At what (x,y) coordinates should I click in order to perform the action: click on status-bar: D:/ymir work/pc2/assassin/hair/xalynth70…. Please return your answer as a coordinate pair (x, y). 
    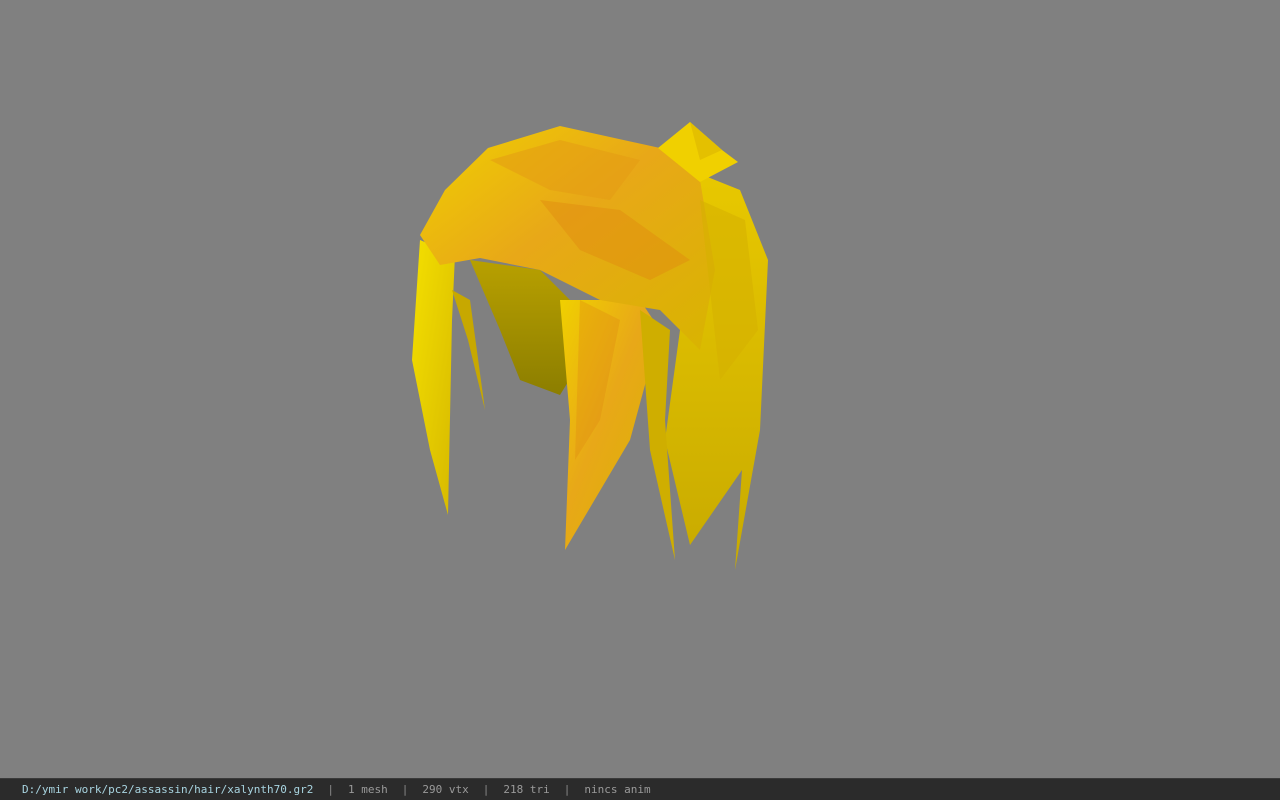
    Looking at the image, I should click on (640, 789).